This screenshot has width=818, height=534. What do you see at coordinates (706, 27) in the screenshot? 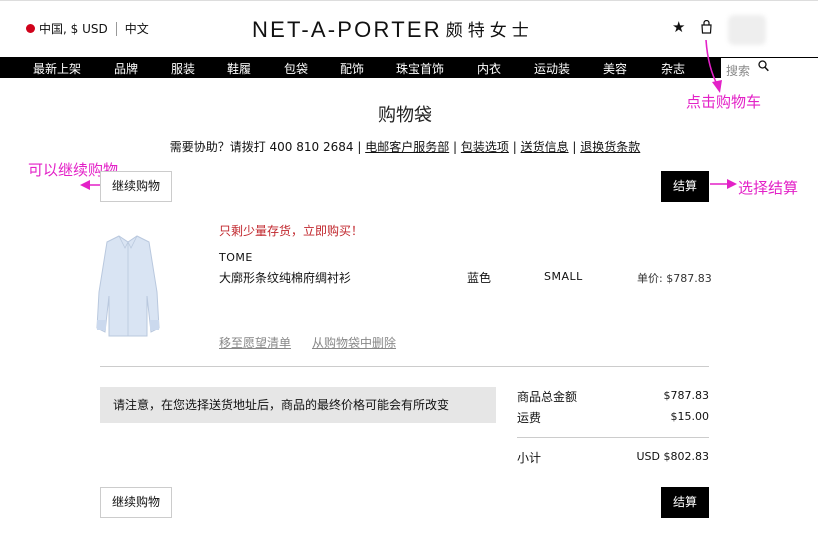
I see `shopping-bag-icon` at bounding box center [706, 27].